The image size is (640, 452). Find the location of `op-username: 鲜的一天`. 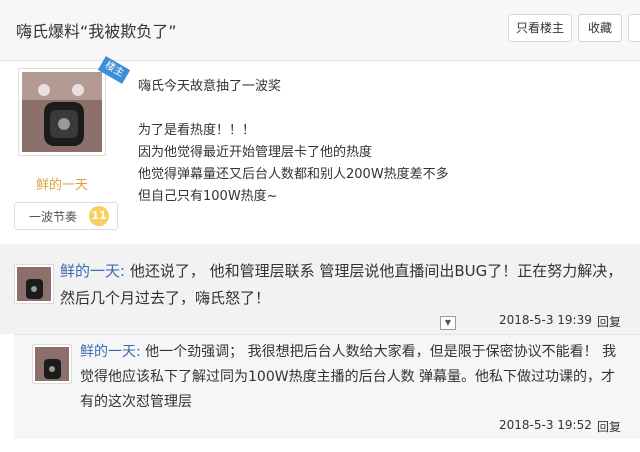

op-username: 鲜的一天 is located at coordinates (62, 183).